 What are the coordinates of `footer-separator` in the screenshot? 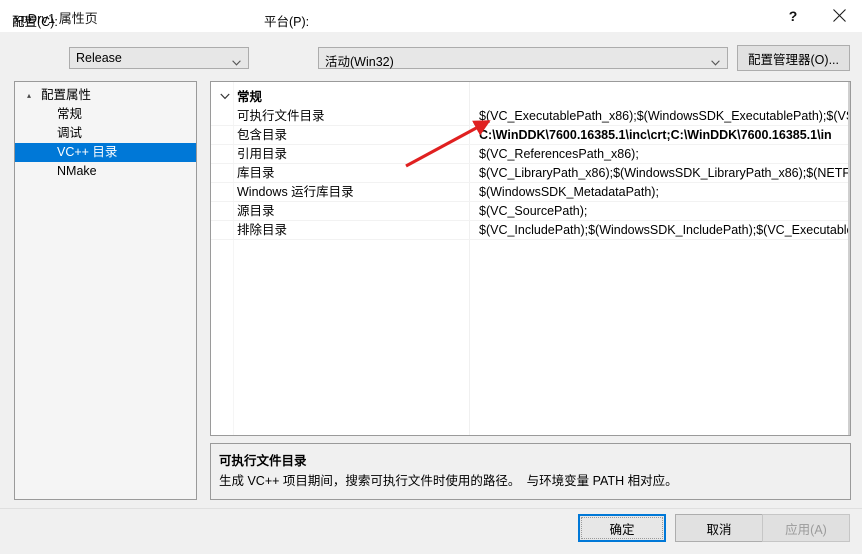 It's located at (431, 508).